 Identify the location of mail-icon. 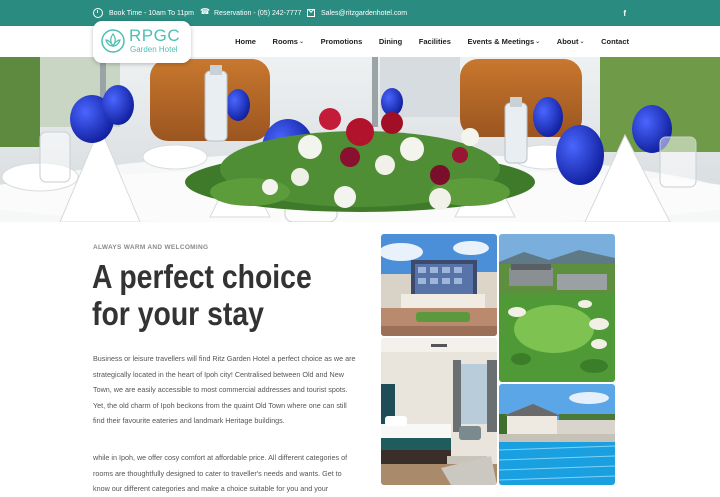
(311, 13).